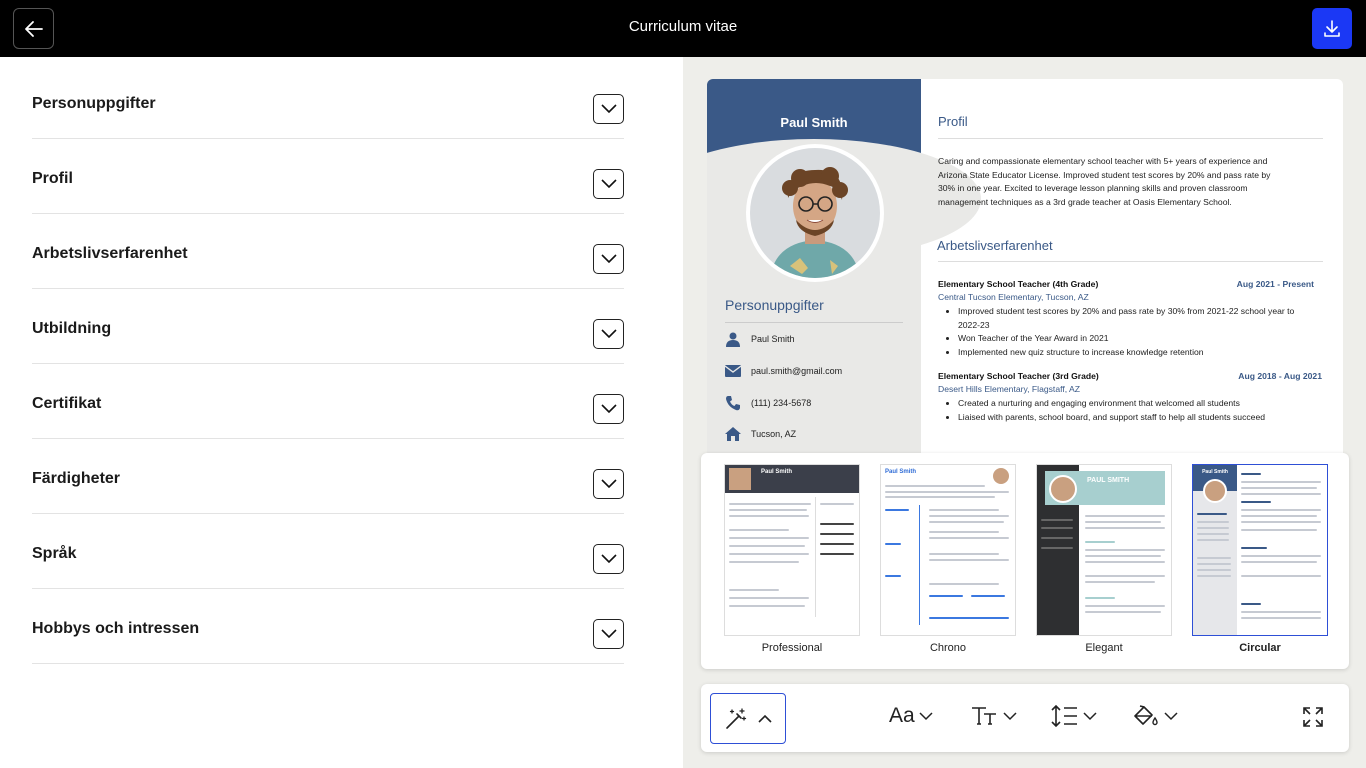  Describe the element at coordinates (736, 718) in the screenshot. I see `magic-wand-icon` at that location.